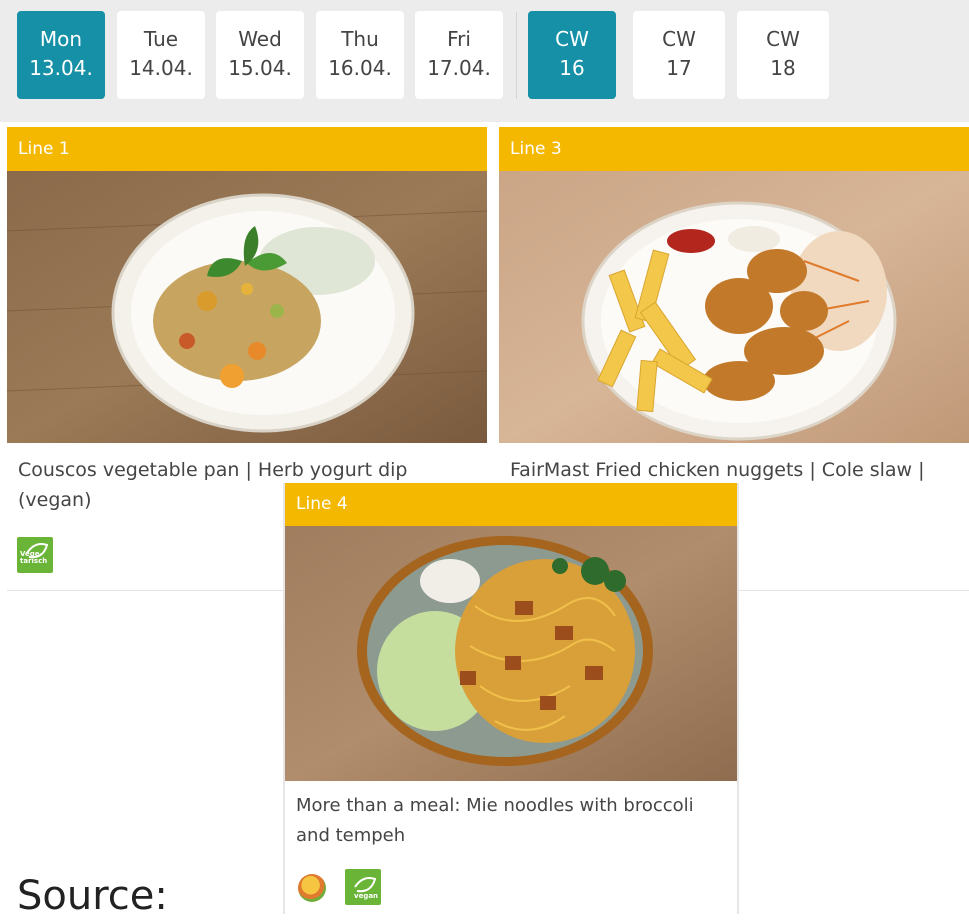 The width and height of the screenshot is (969, 920). I want to click on tab-date: 14.04., so click(161, 68).